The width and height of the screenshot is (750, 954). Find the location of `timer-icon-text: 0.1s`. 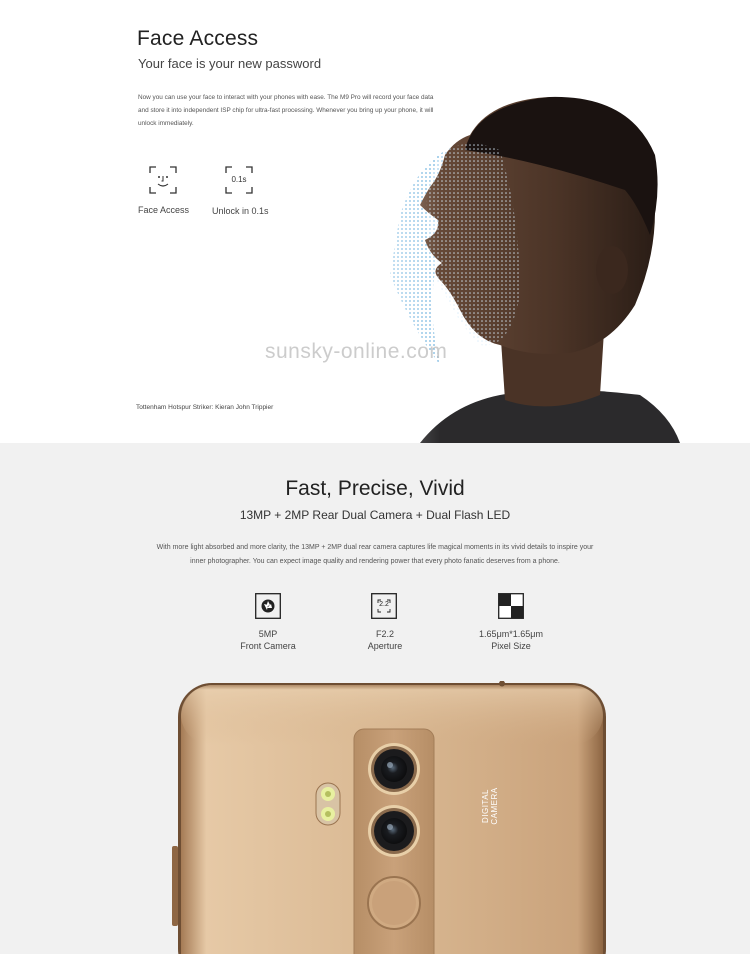

timer-icon-text: 0.1s is located at coordinates (239, 179).